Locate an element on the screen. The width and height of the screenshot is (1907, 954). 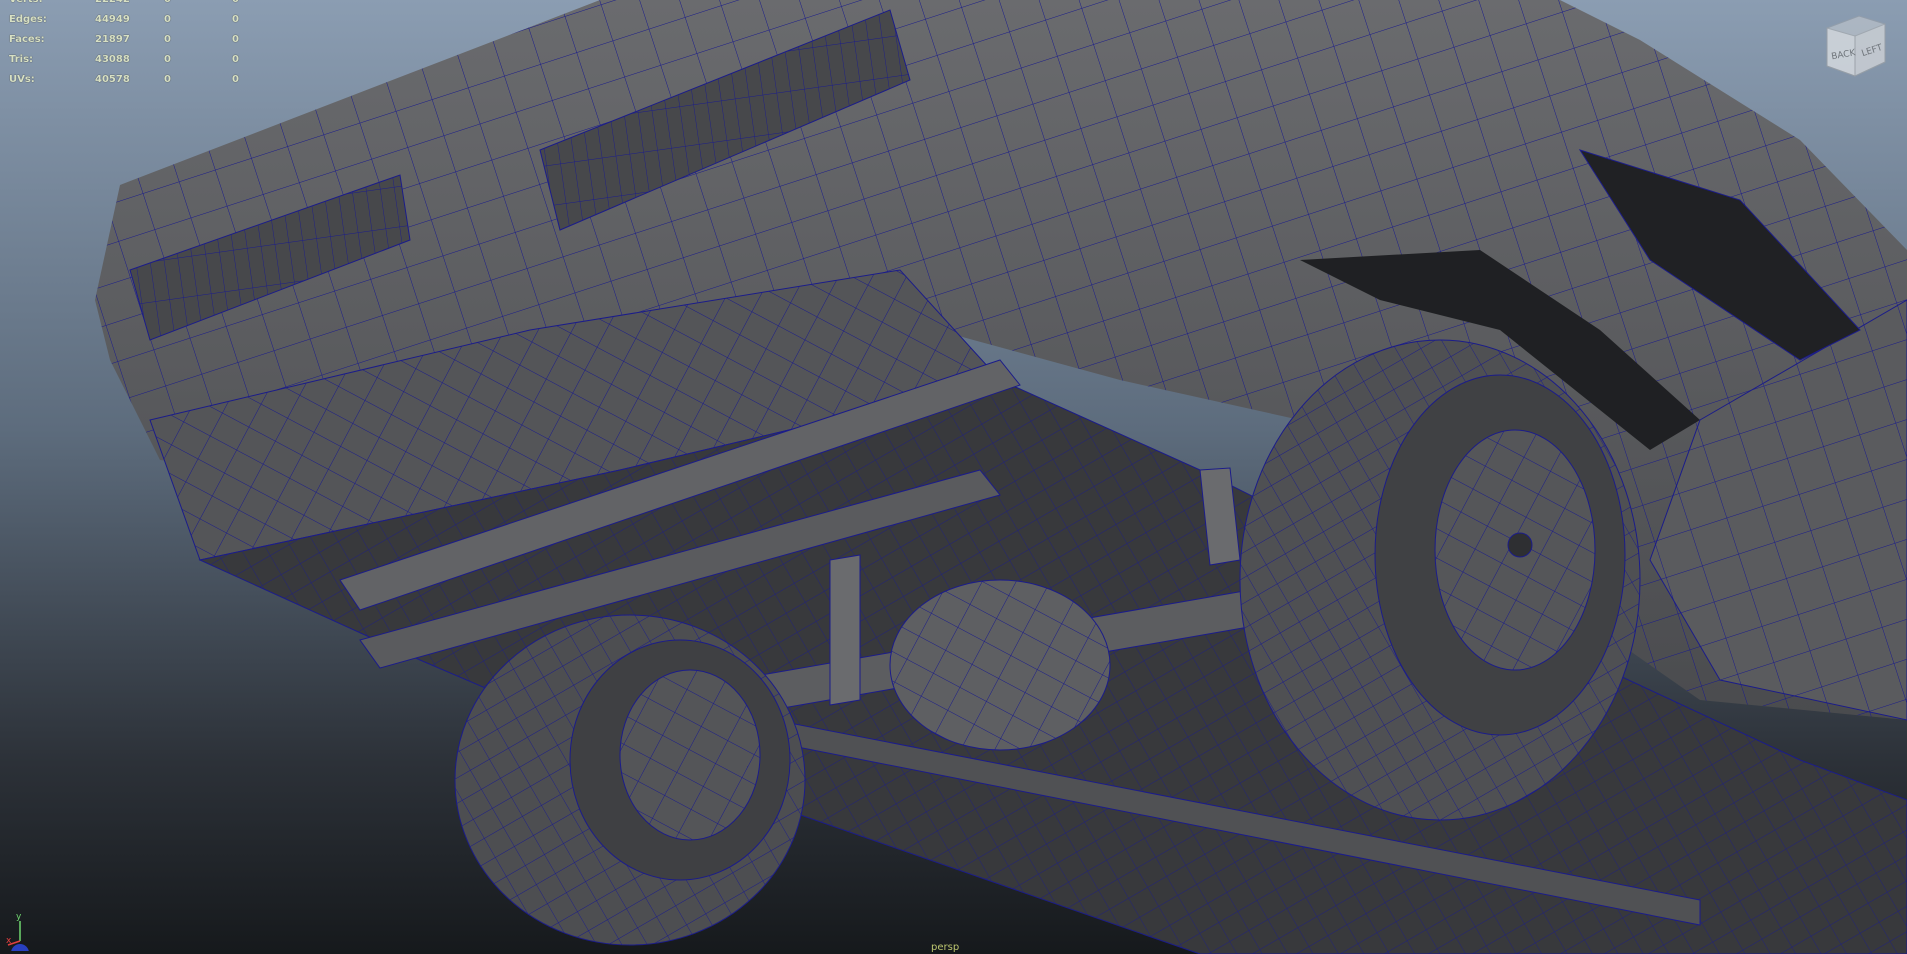
wheel-right is located at coordinates (1440, 580).